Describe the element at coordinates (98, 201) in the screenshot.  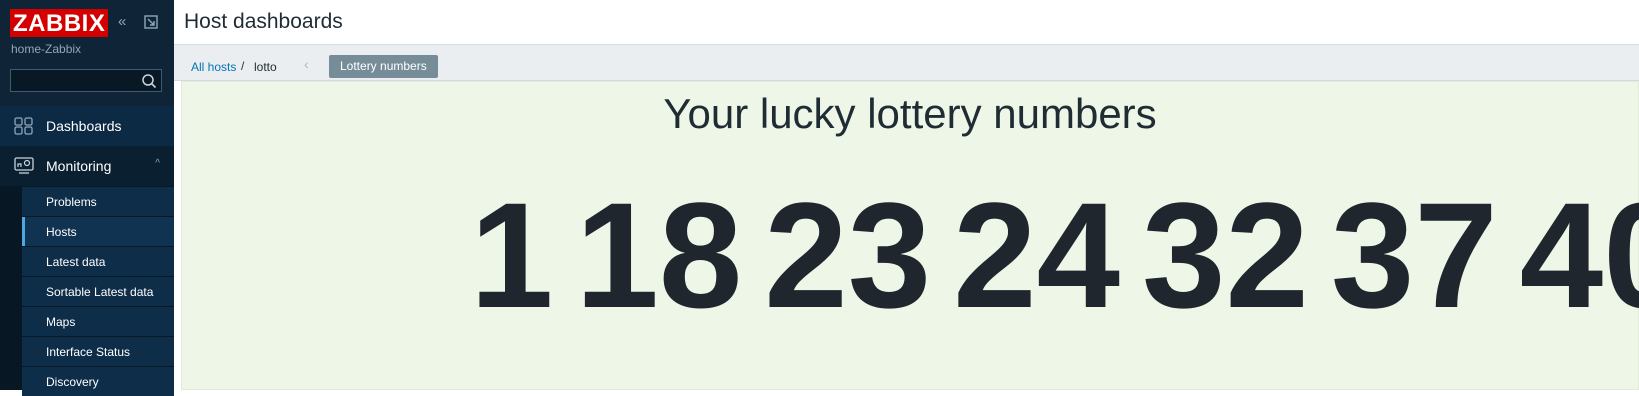
I see `sidebar-item-problems: Problems` at that location.